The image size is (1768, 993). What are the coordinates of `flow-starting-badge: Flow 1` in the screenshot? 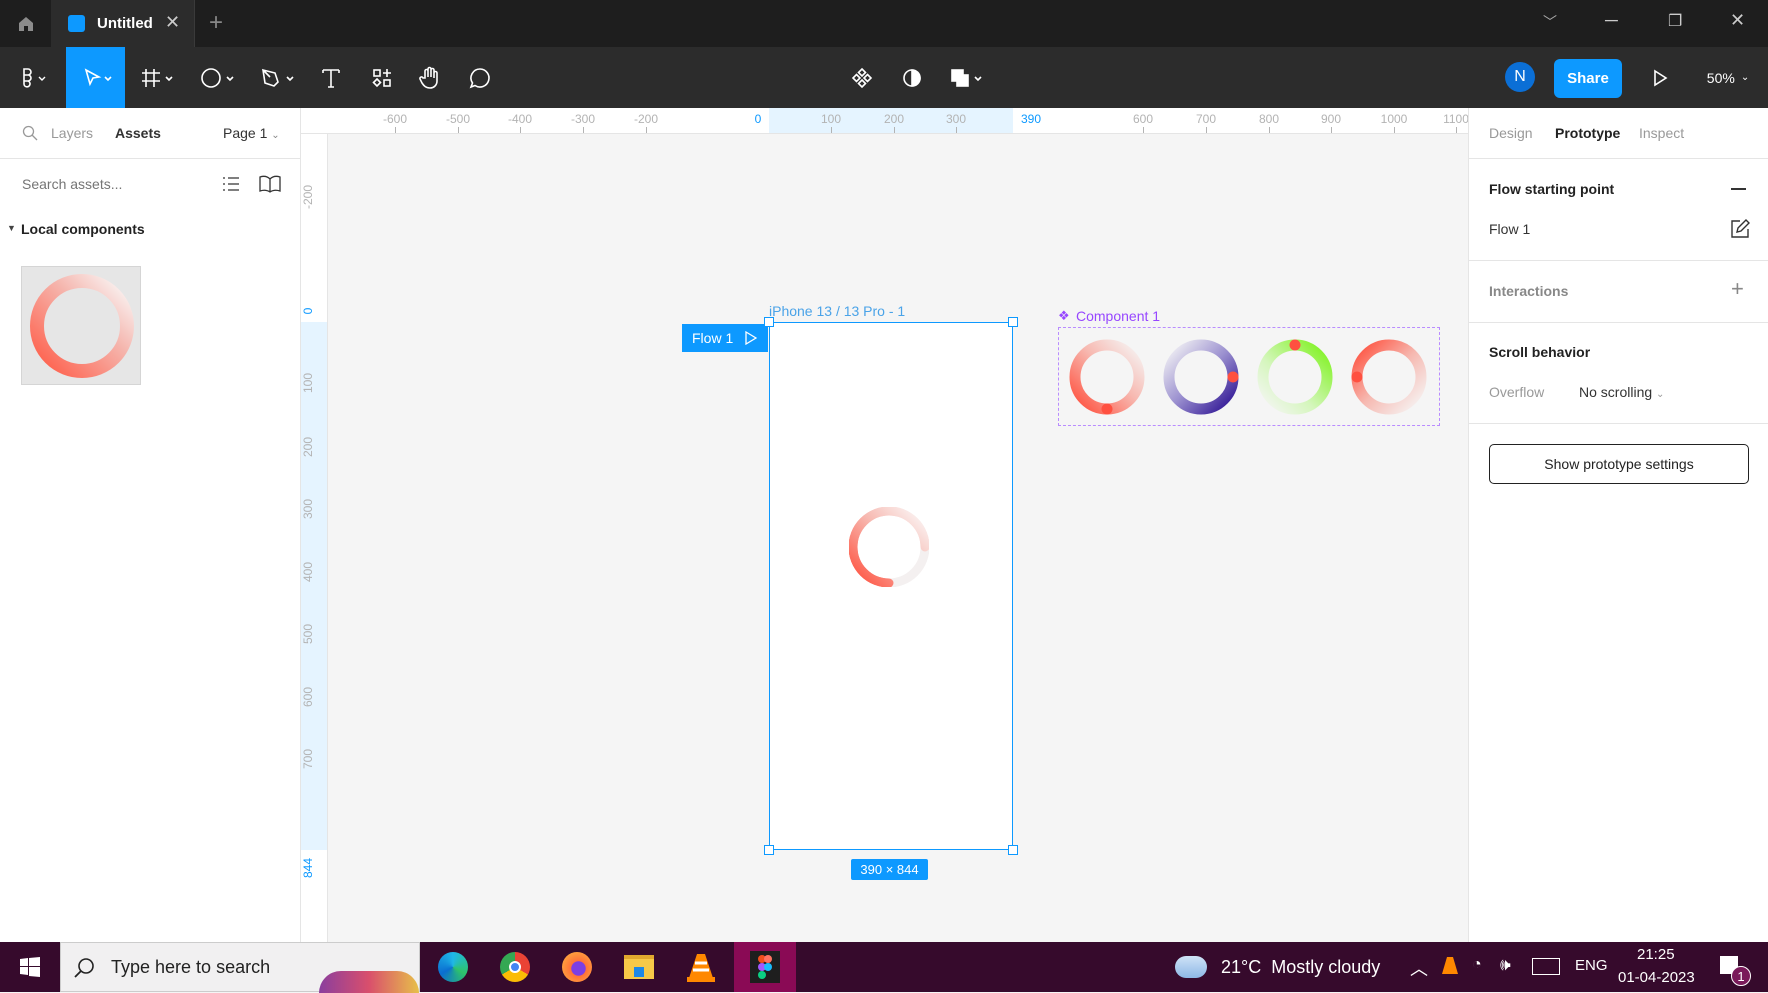 It's located at (725, 338).